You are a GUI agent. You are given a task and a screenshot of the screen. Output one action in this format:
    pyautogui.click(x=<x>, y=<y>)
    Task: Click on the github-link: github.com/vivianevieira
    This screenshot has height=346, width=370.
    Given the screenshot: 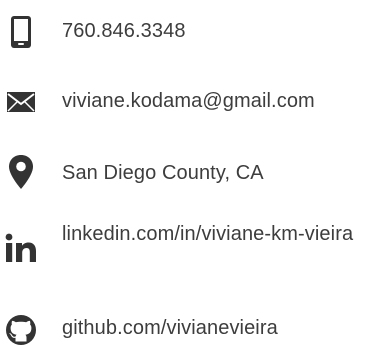 What is the action you would take?
    pyautogui.click(x=170, y=328)
    